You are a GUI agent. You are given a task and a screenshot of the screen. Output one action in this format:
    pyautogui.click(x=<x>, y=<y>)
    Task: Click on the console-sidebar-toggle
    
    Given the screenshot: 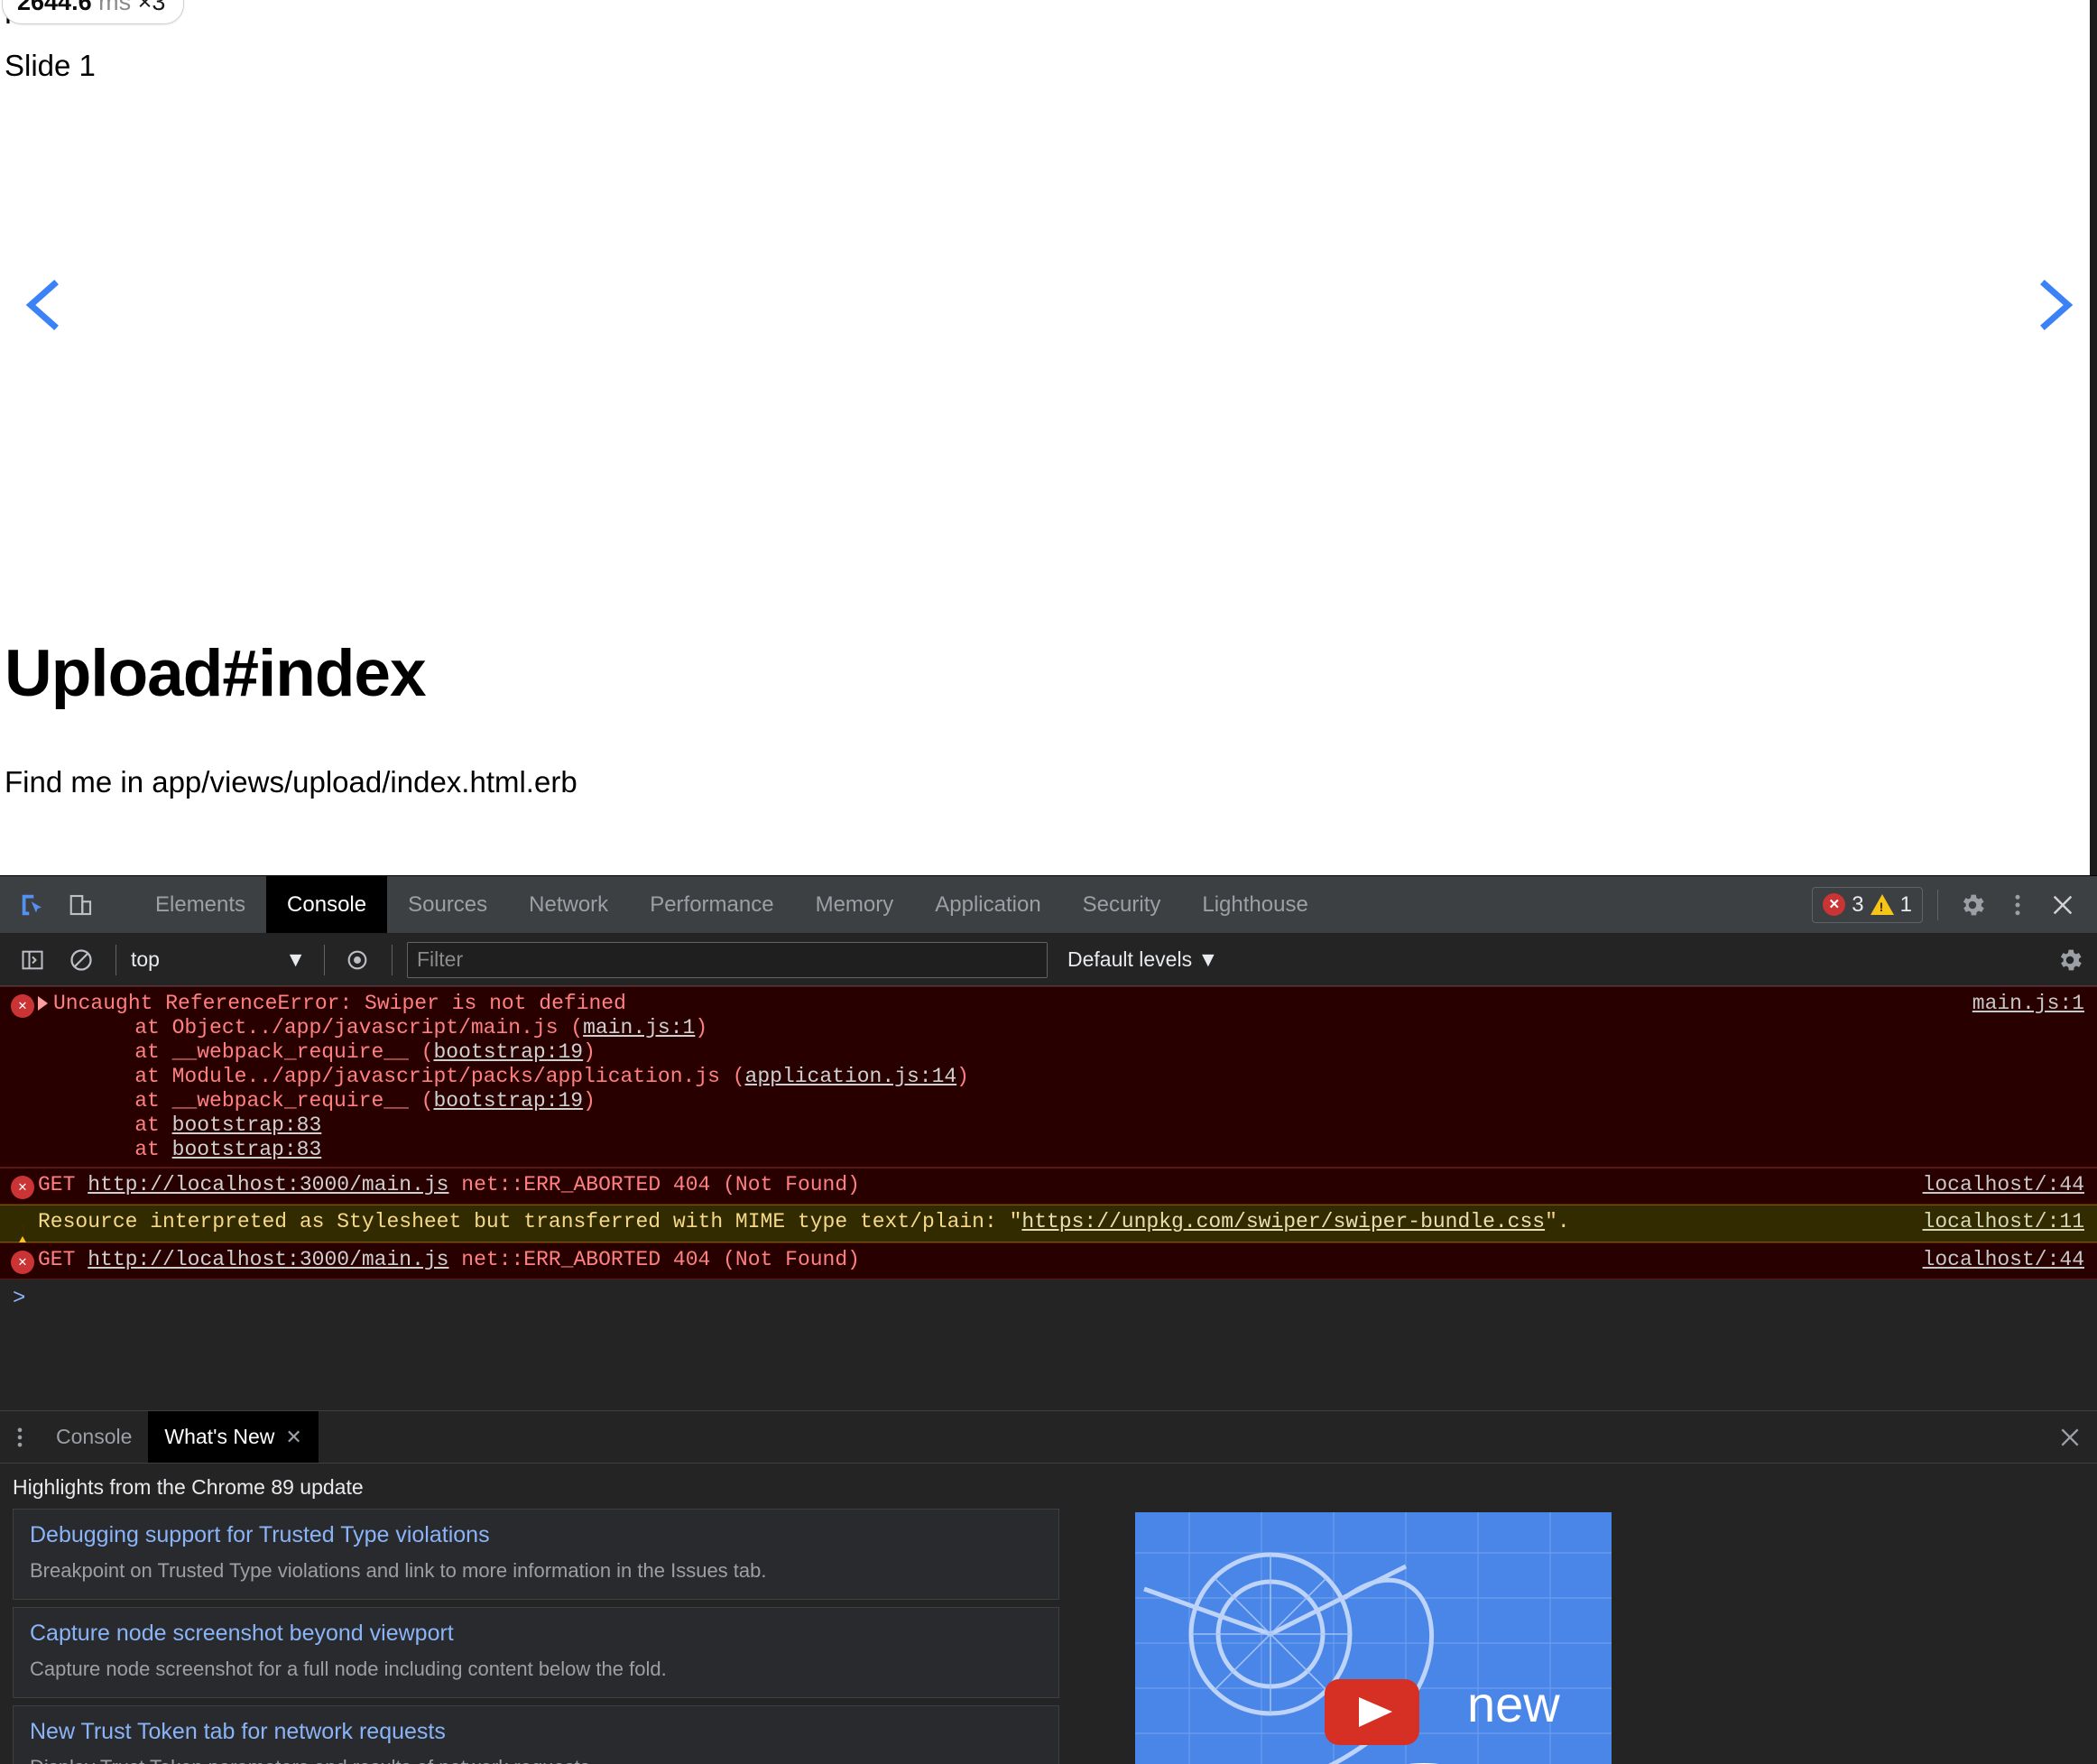 What is the action you would take?
    pyautogui.click(x=32, y=960)
    